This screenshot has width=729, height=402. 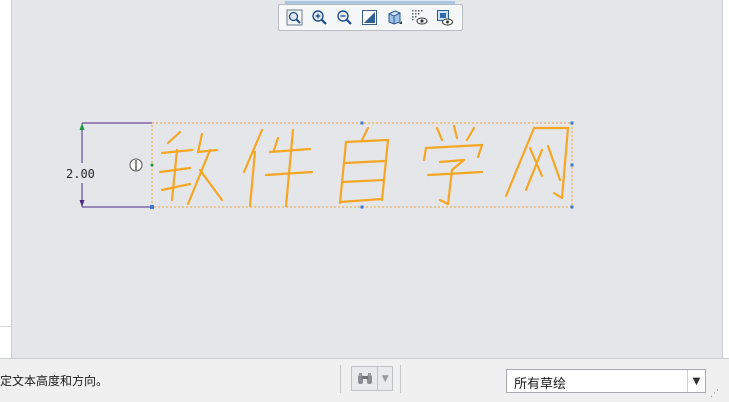 What do you see at coordinates (540, 384) in the screenshot?
I see `filter-value: 所有草绘` at bounding box center [540, 384].